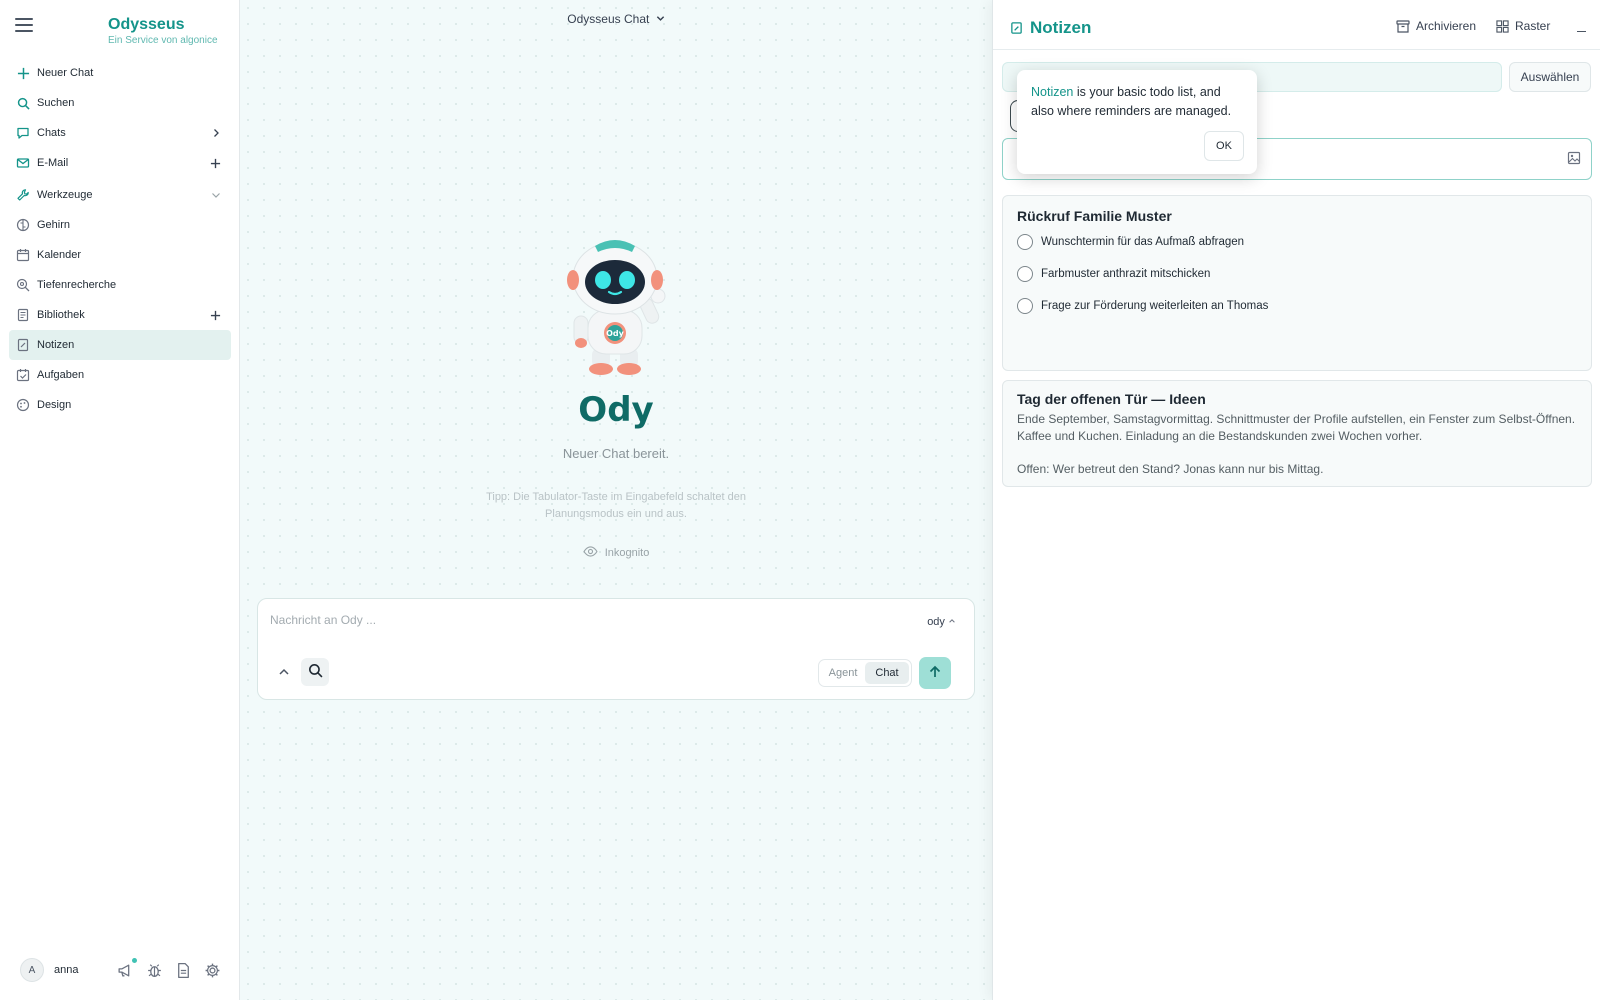 The height and width of the screenshot is (1000, 1600). I want to click on sidebar-item-label: Chats, so click(51, 133).